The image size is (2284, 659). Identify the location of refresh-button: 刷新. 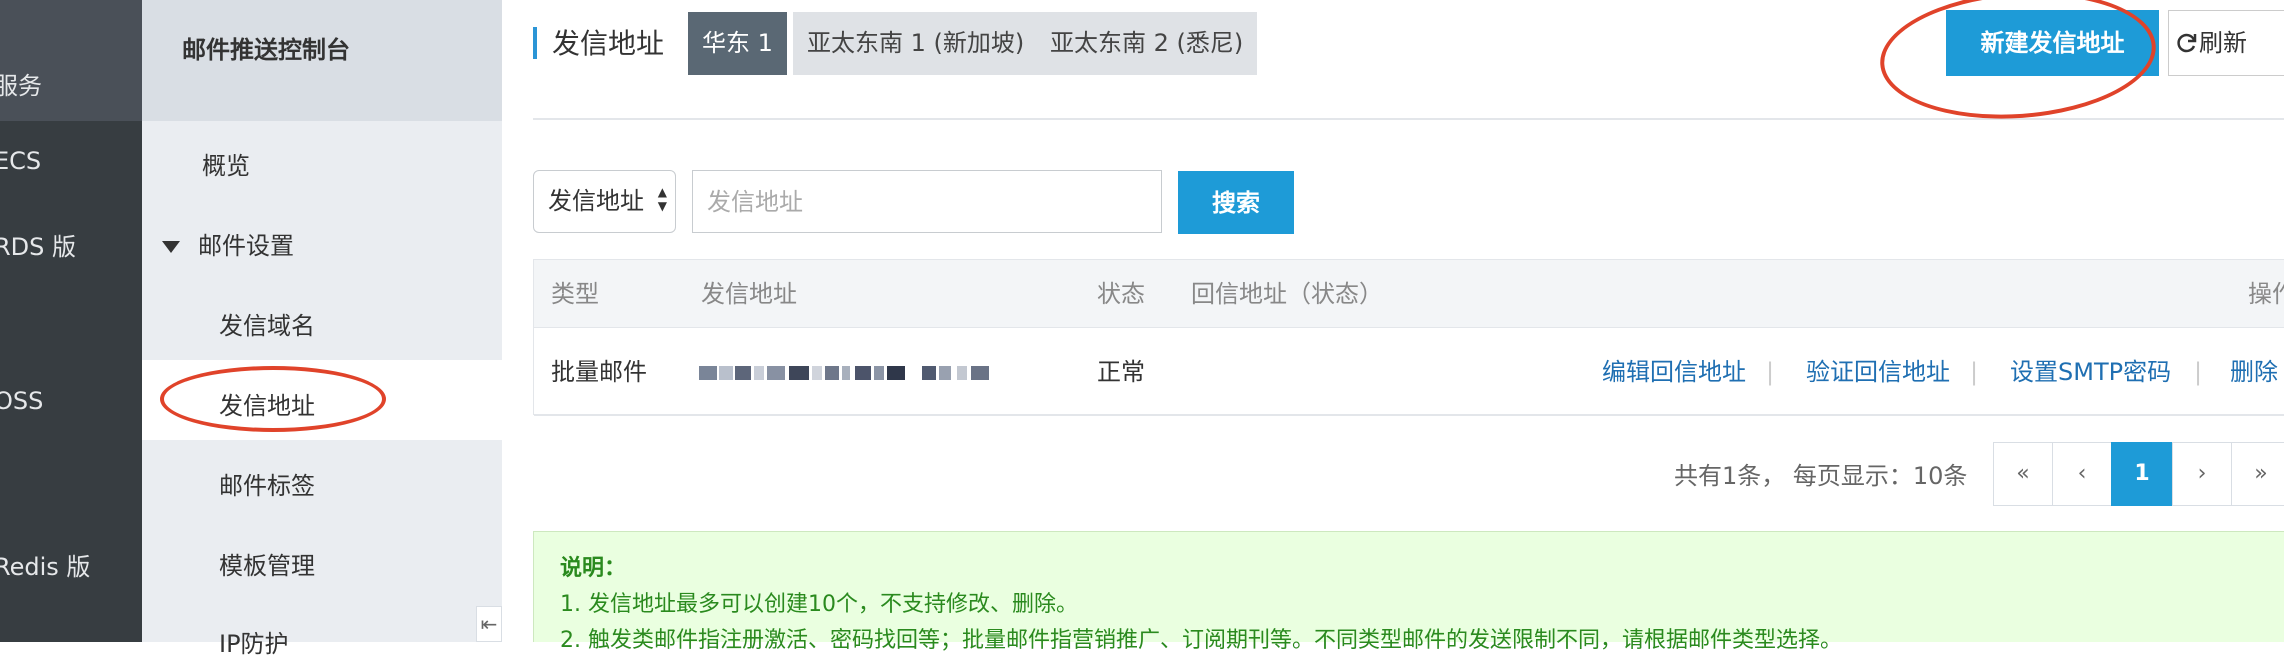
(2226, 43).